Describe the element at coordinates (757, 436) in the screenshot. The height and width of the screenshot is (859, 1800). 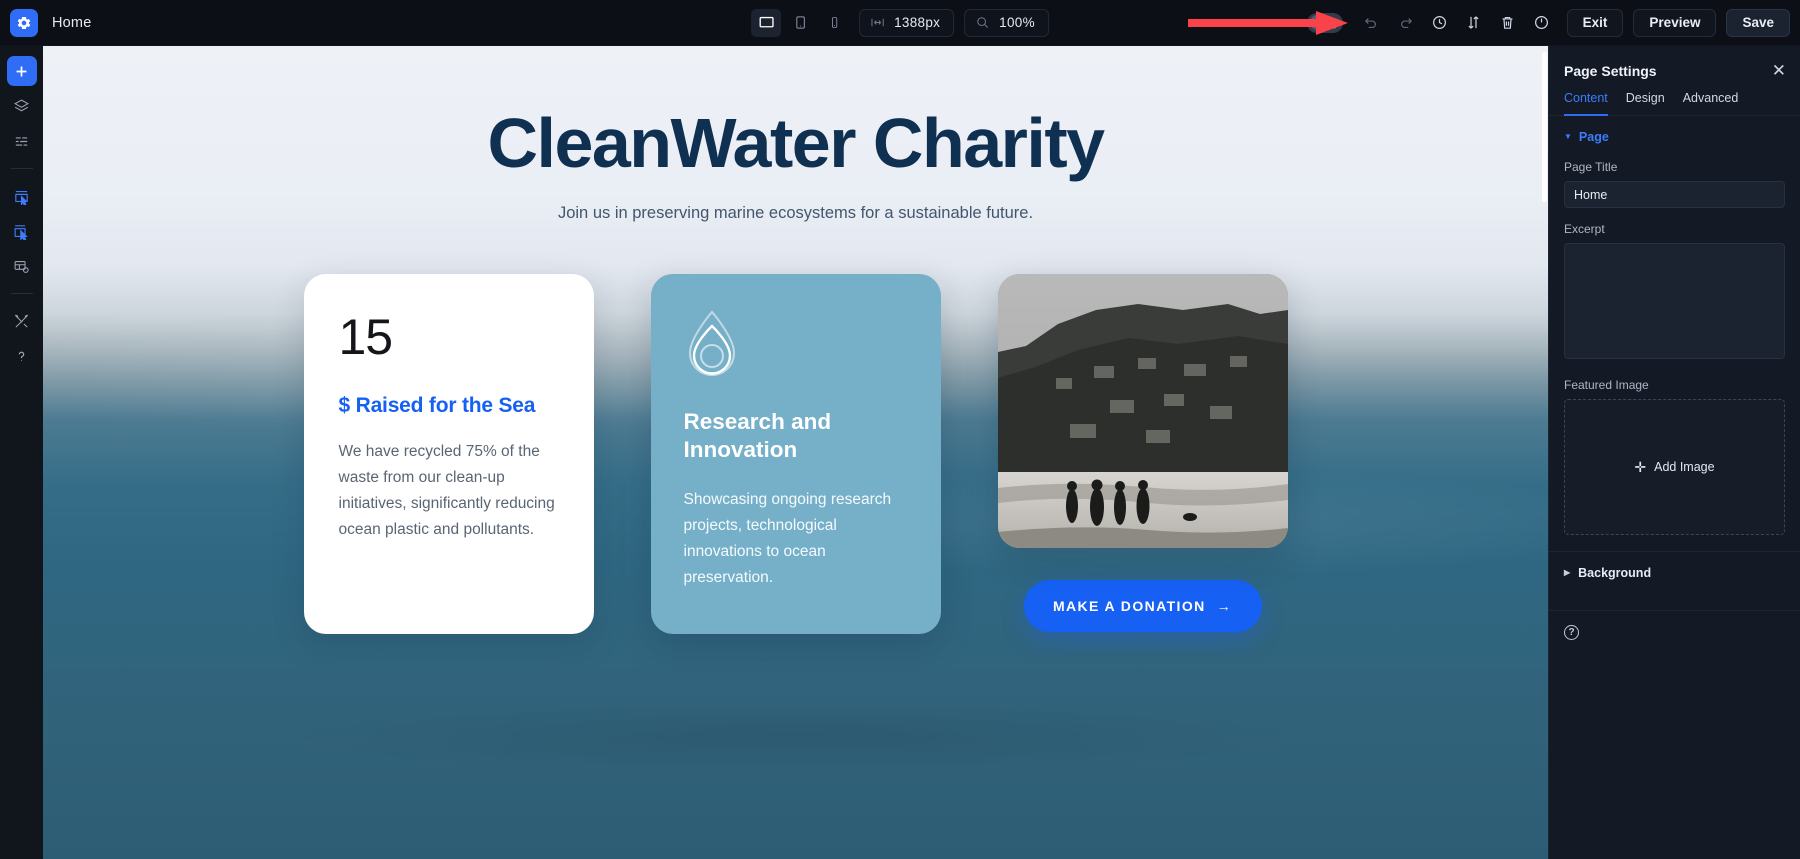
I see `feature-title: Research and Innovation` at that location.